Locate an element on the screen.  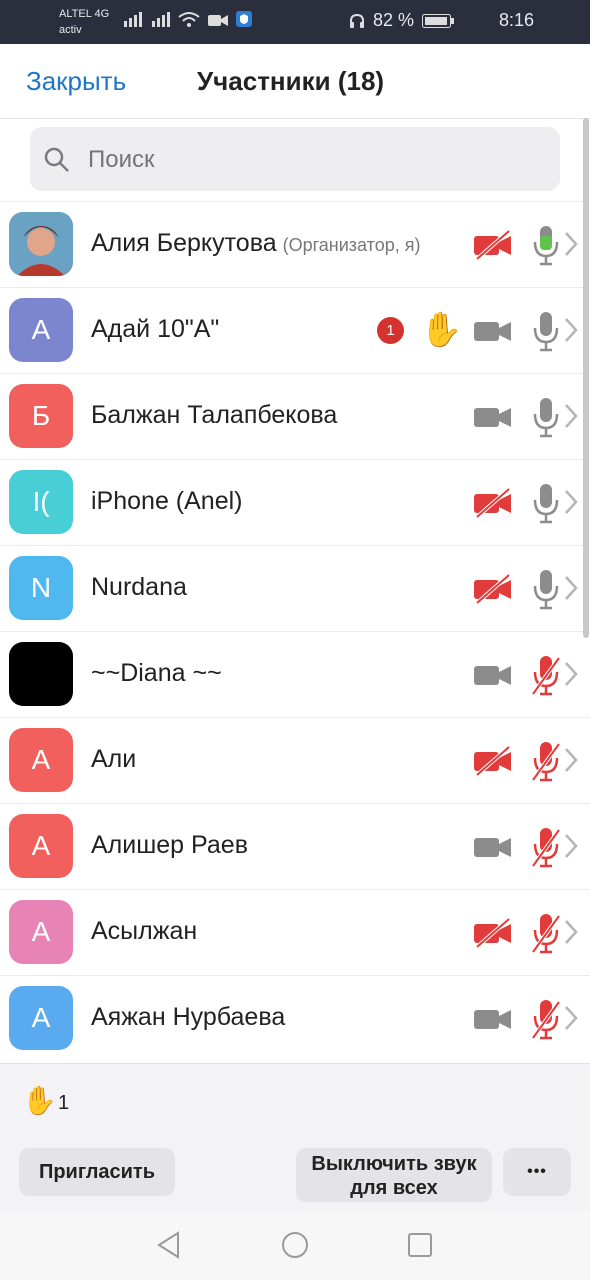
participant-name-text: Nurdana is located at coordinates (139, 587).